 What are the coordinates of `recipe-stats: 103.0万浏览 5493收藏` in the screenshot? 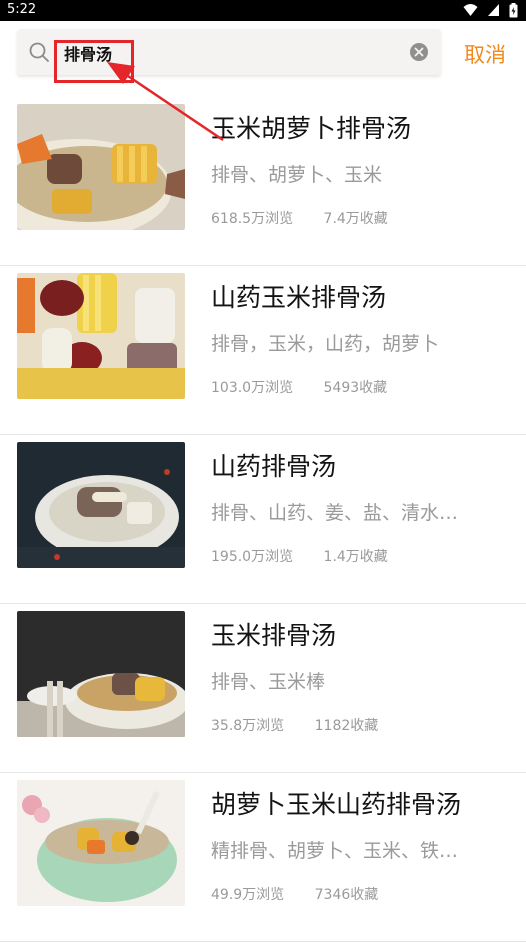 It's located at (299, 387).